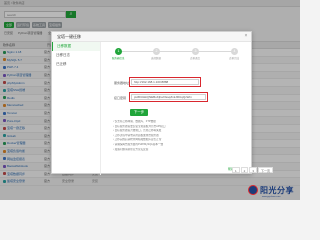  What do you see at coordinates (234, 51) in the screenshot?
I see `step-4-dot: 4` at bounding box center [234, 51].